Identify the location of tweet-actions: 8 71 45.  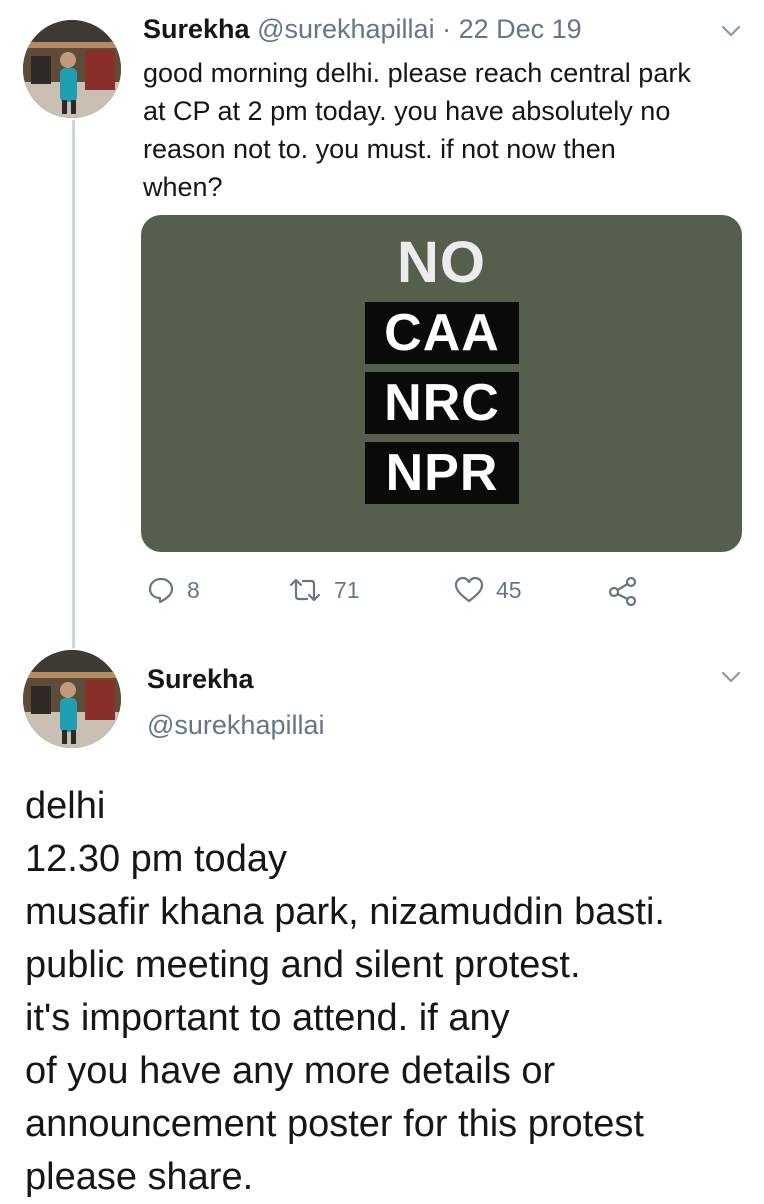
(382, 592).